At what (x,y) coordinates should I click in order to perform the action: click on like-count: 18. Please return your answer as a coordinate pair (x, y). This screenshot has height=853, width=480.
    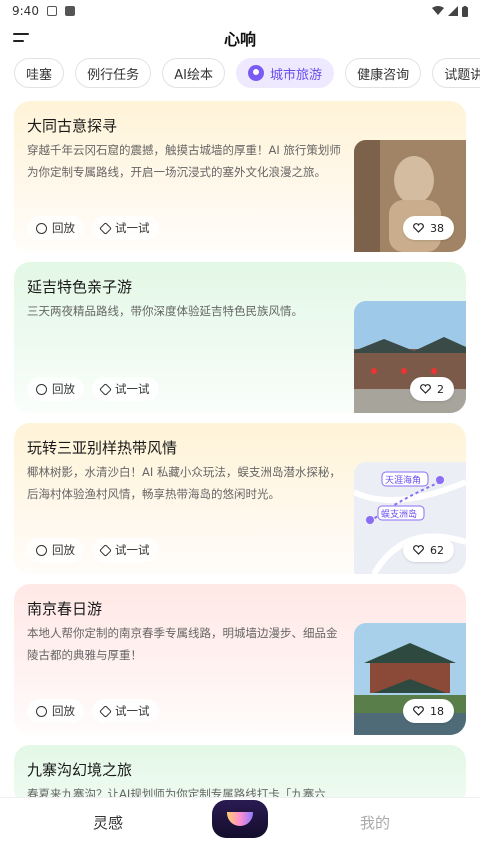
    Looking at the image, I should click on (428, 711).